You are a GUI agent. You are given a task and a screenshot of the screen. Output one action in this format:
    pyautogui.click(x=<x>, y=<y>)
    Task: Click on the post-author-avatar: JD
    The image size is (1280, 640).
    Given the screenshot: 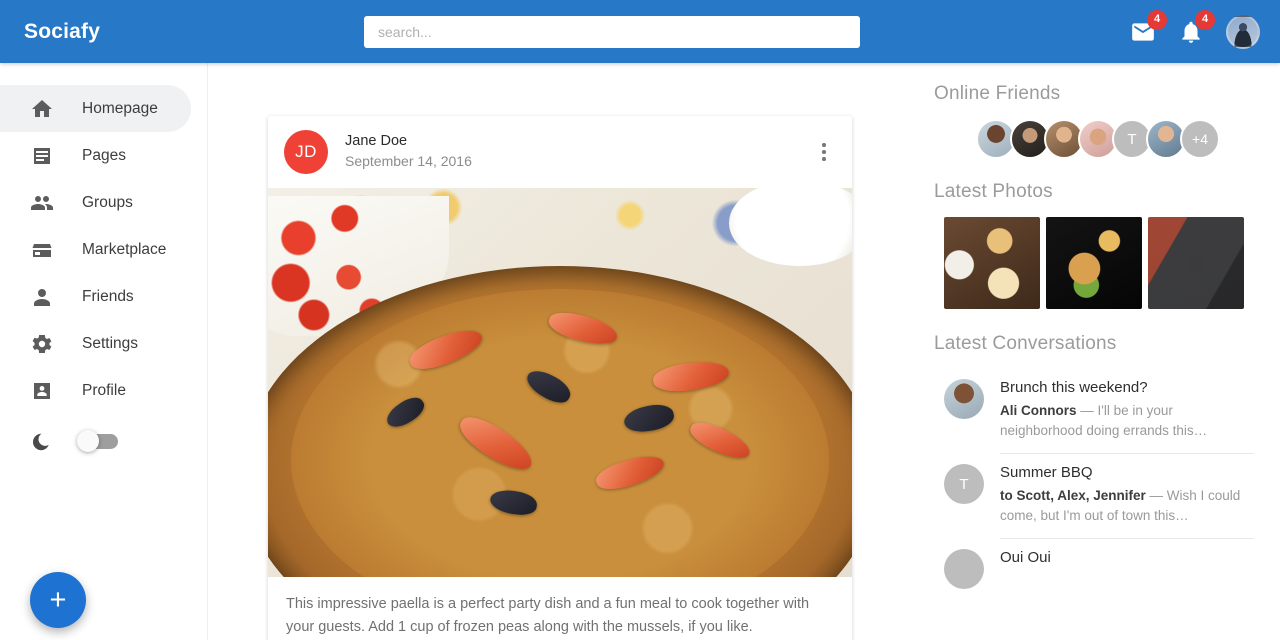 What is the action you would take?
    pyautogui.click(x=306, y=152)
    